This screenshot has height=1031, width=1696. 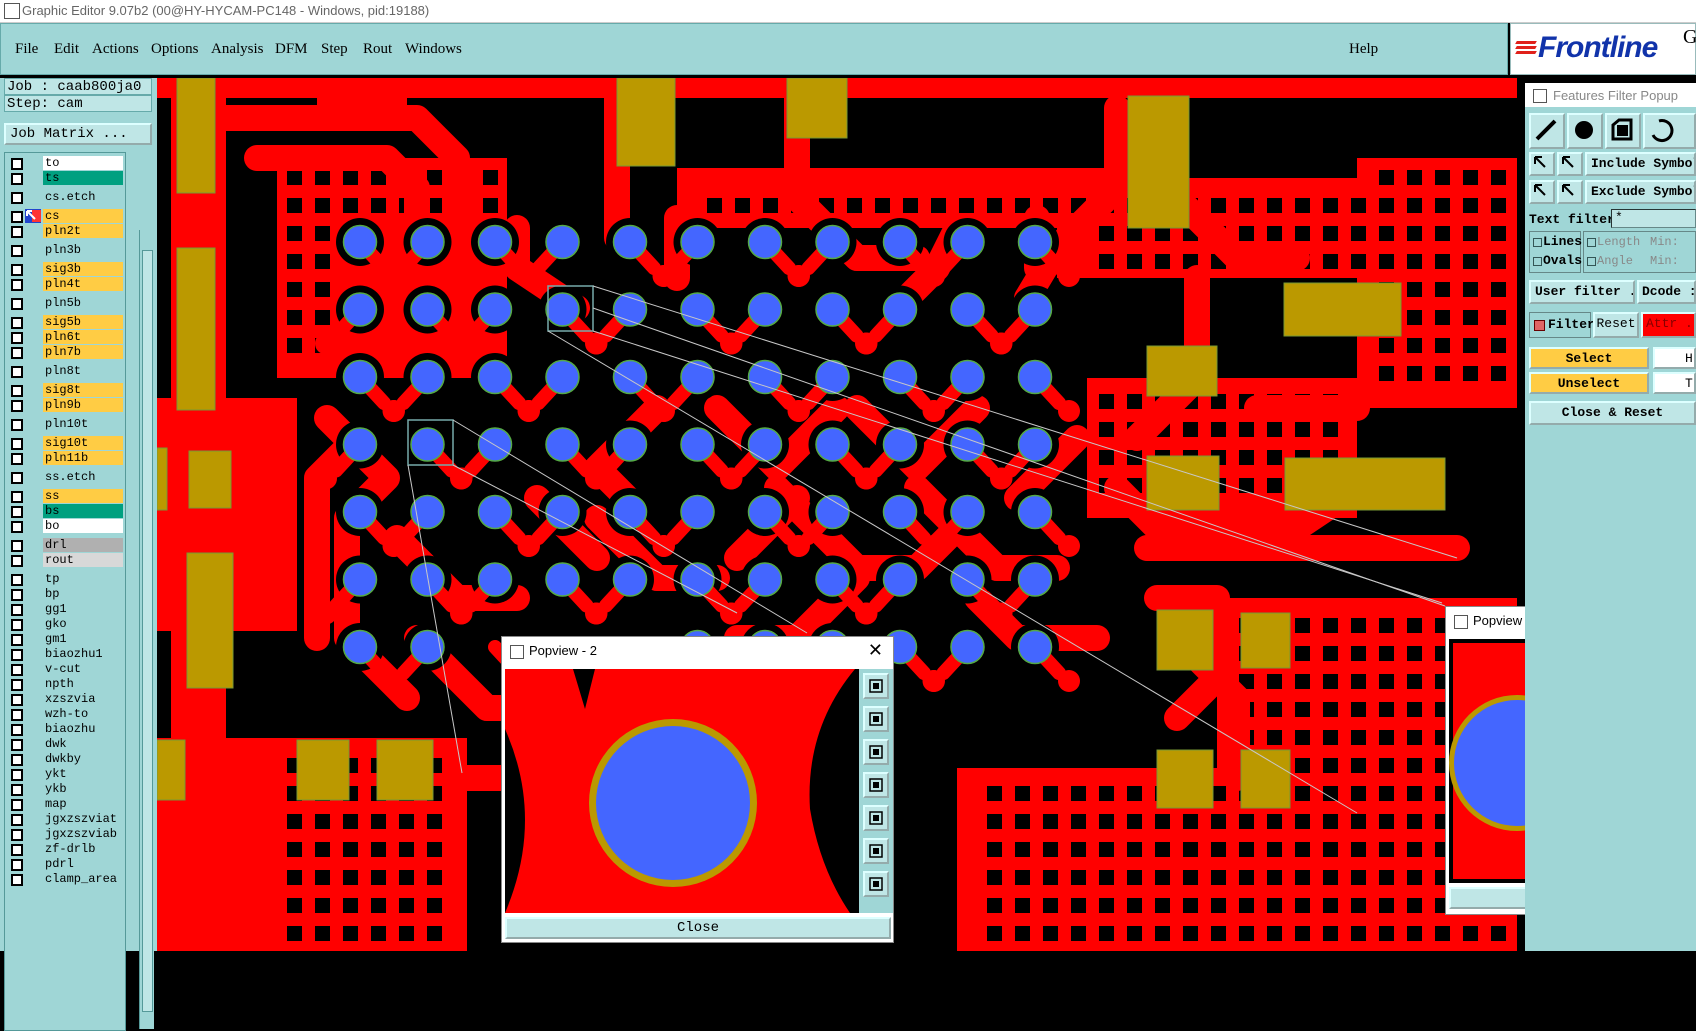 What do you see at coordinates (875, 650) in the screenshot?
I see `close-icon: ✕` at bounding box center [875, 650].